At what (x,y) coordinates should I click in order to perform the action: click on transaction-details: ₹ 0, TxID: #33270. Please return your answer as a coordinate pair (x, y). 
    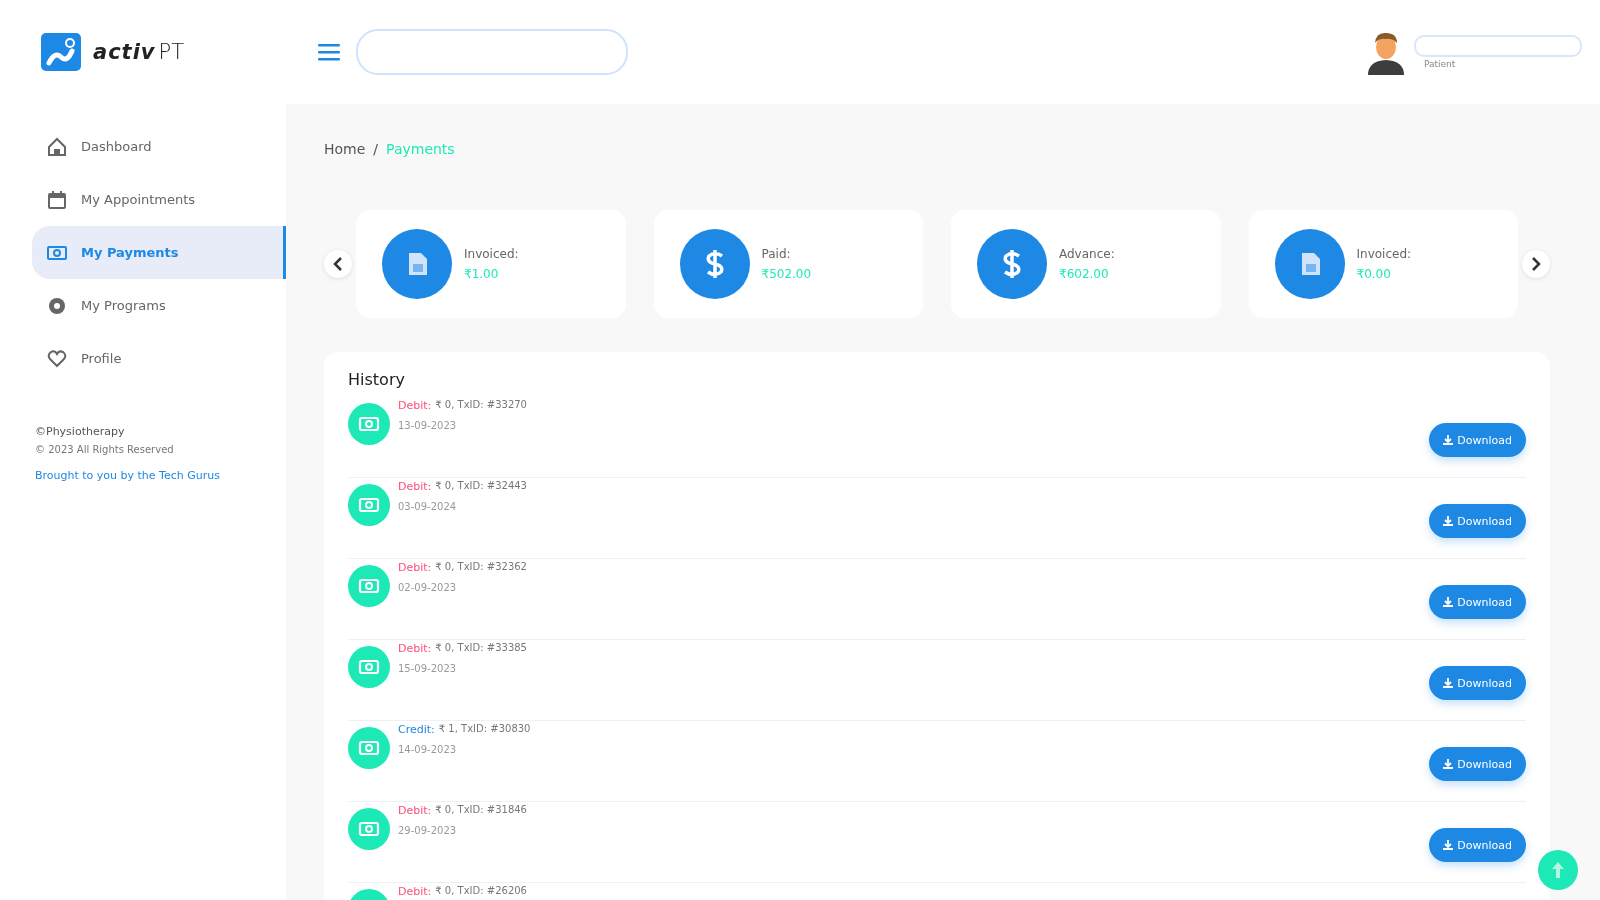
    Looking at the image, I should click on (481, 405).